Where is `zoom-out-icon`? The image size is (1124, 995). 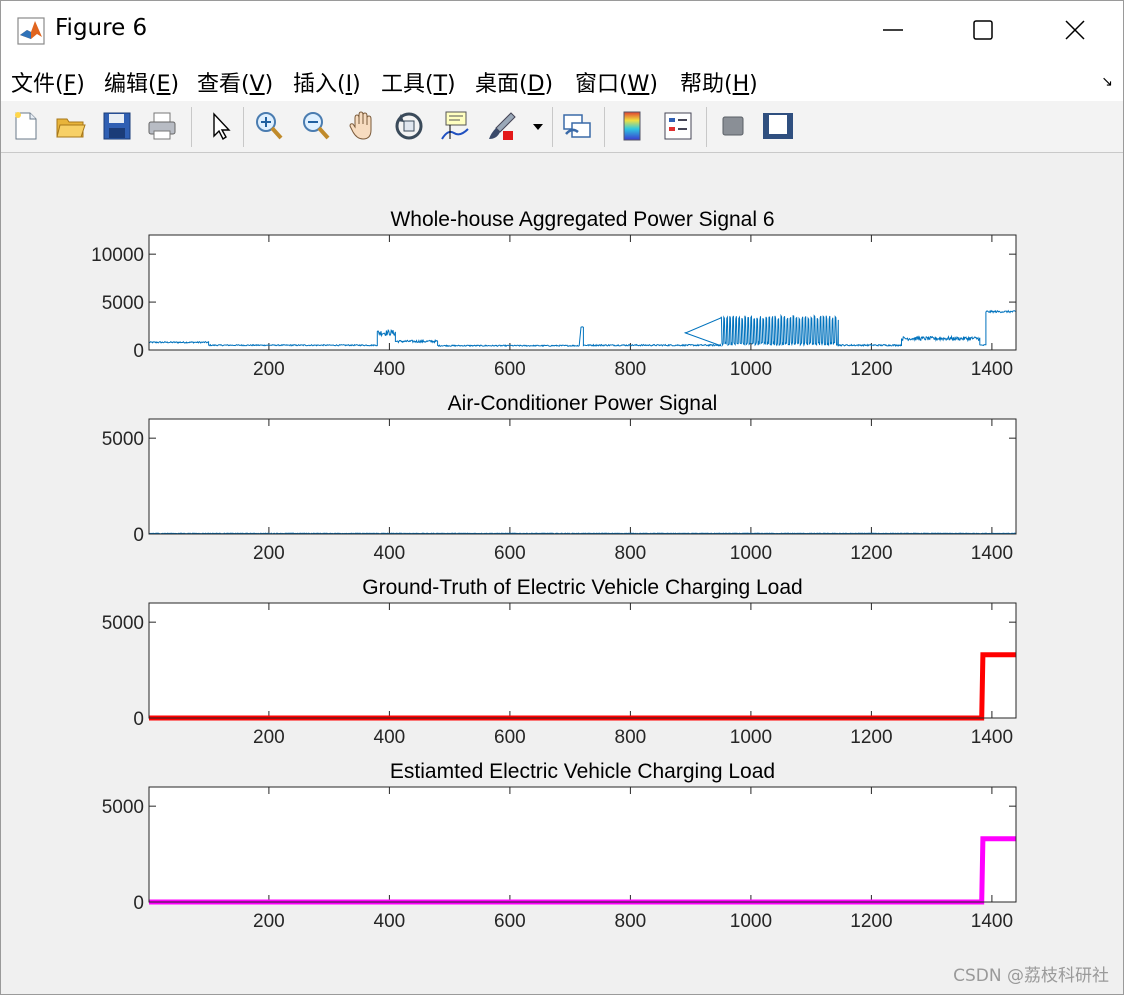 zoom-out-icon is located at coordinates (316, 126).